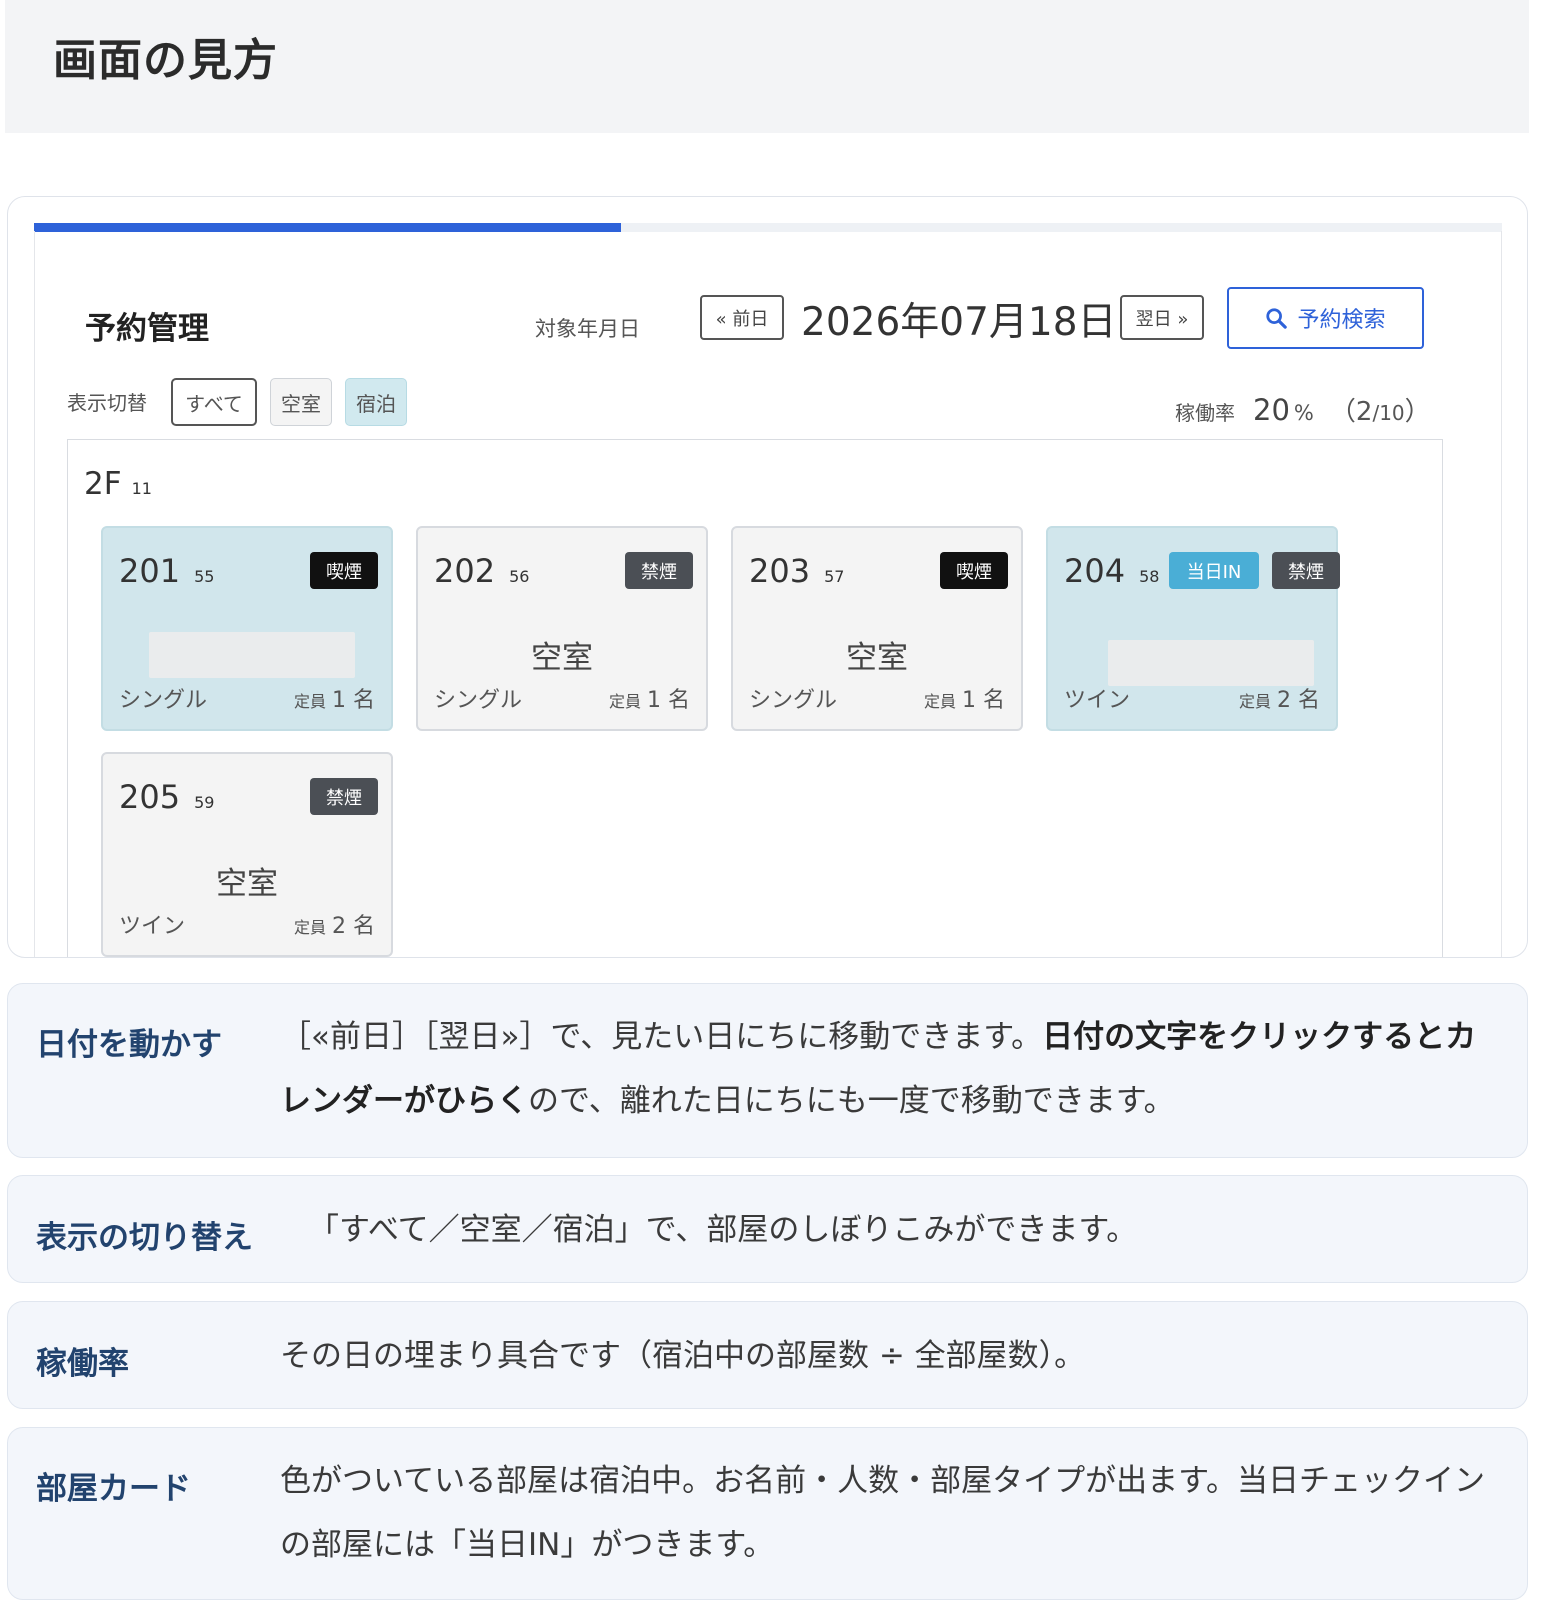 The width and height of the screenshot is (1544, 1600). Describe the element at coordinates (129, 1045) in the screenshot. I see `info-title: 日付を動かす` at that location.